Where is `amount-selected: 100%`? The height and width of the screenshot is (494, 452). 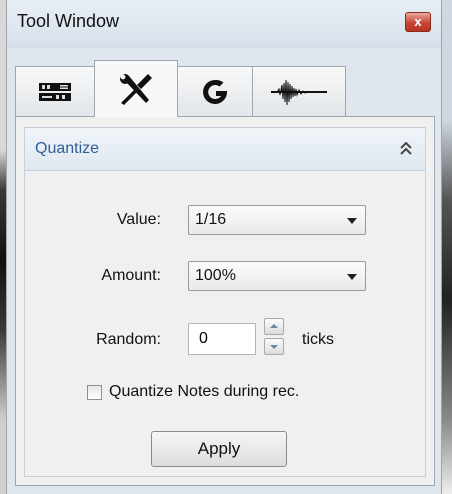 amount-selected: 100% is located at coordinates (215, 275).